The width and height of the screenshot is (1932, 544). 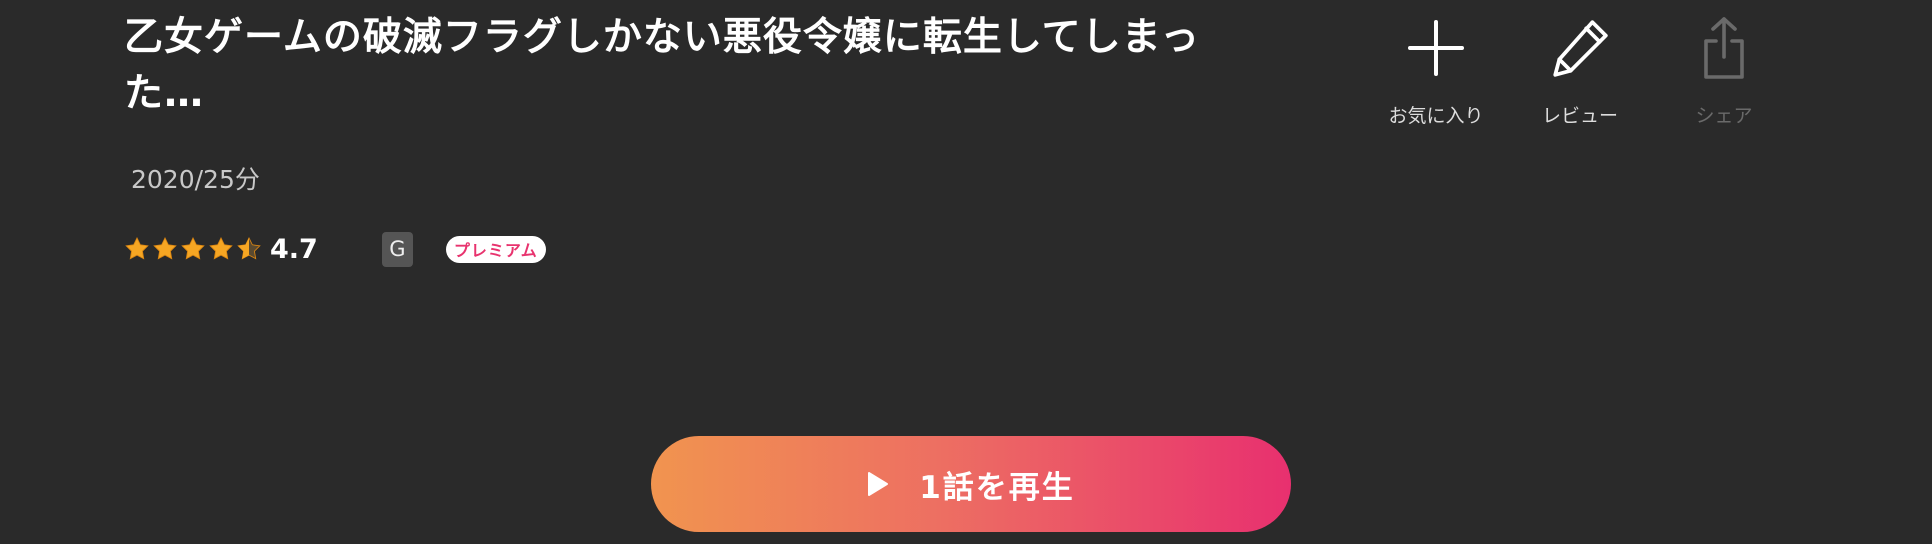 I want to click on half-star-icon, so click(x=249, y=249).